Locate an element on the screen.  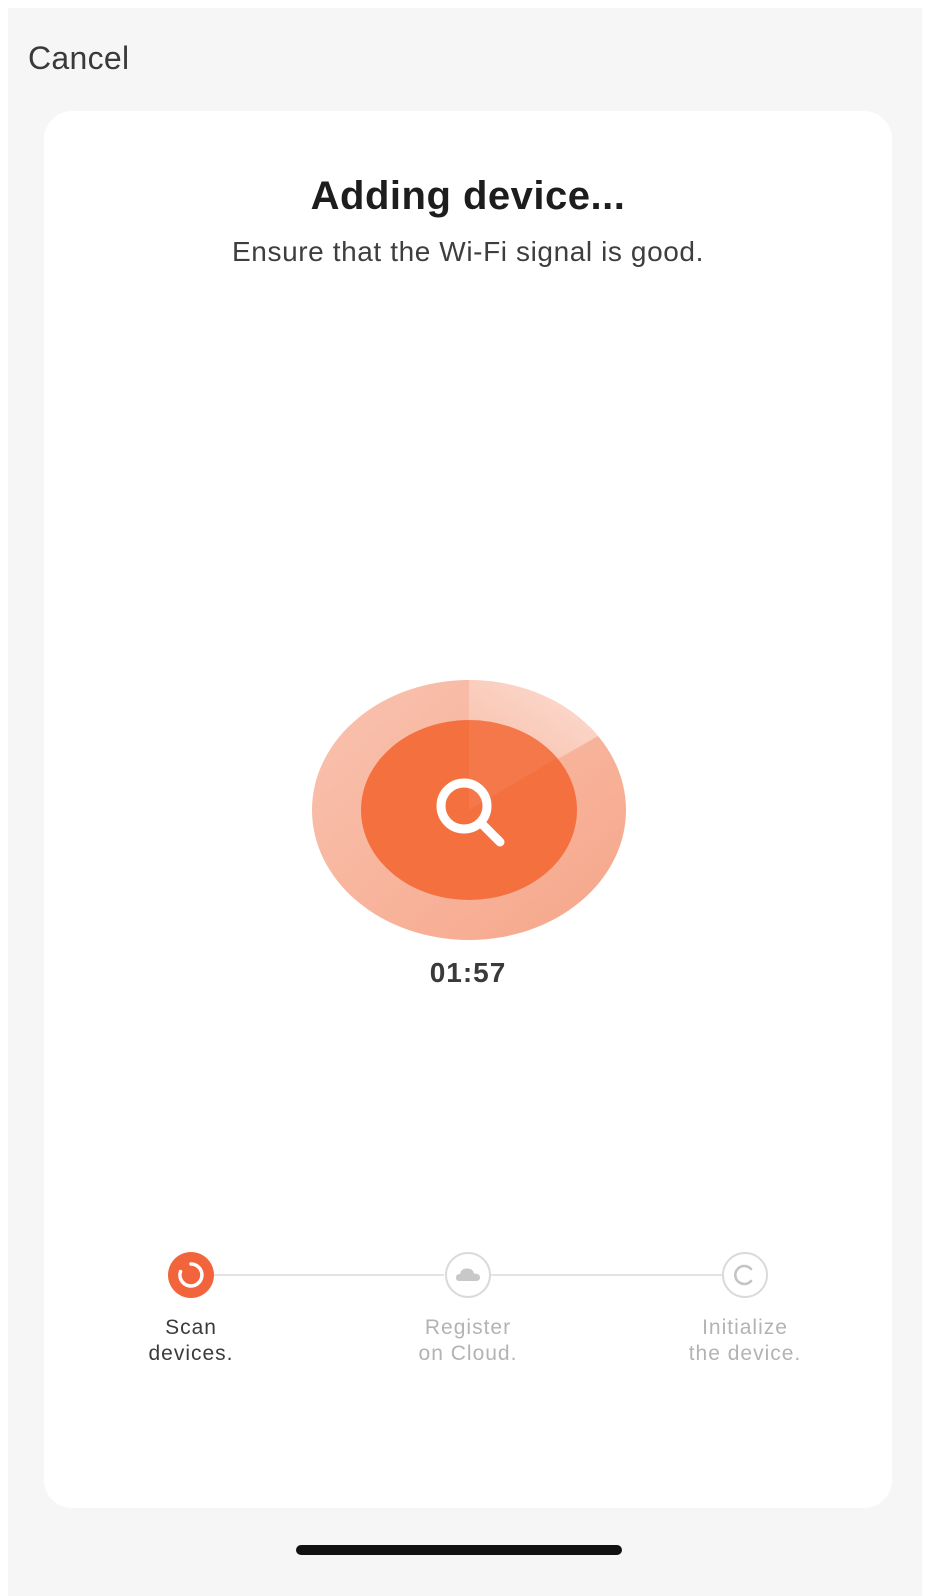
step-scan-icon is located at coordinates (191, 1275).